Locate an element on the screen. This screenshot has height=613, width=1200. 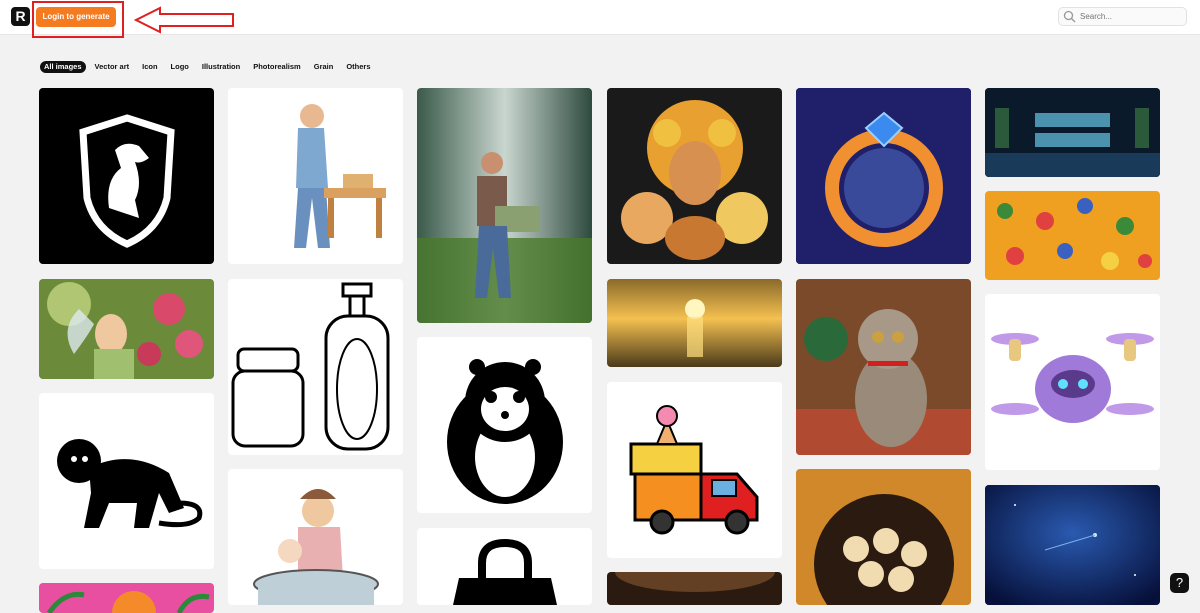
filter-chip-logo: Logo is located at coordinates (180, 67).